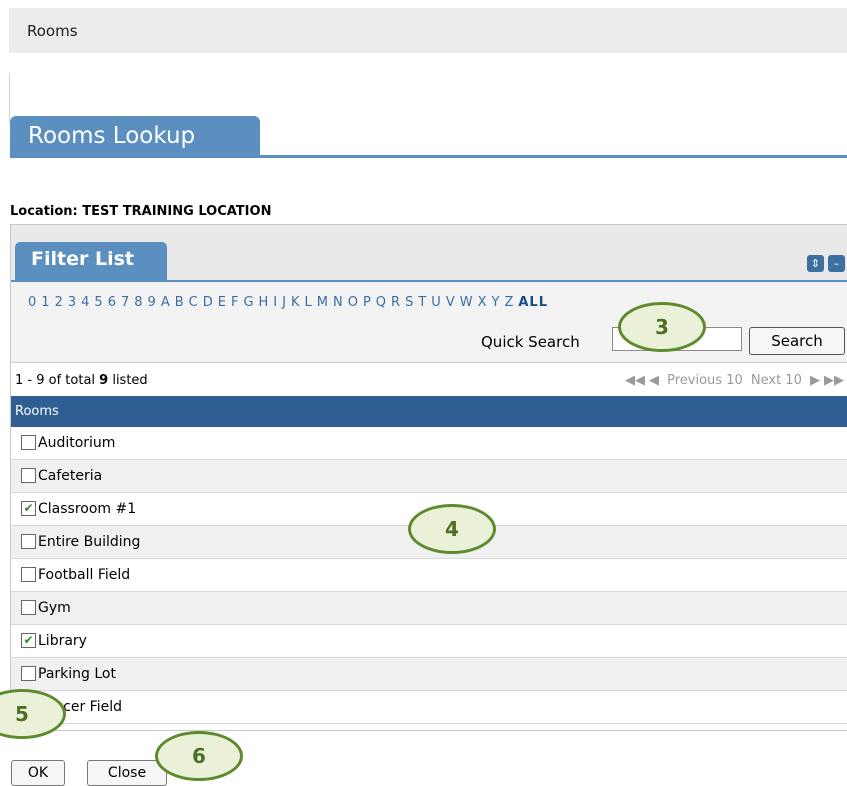  Describe the element at coordinates (309, 302) in the screenshot. I see `alpha-filter-link: L` at that location.